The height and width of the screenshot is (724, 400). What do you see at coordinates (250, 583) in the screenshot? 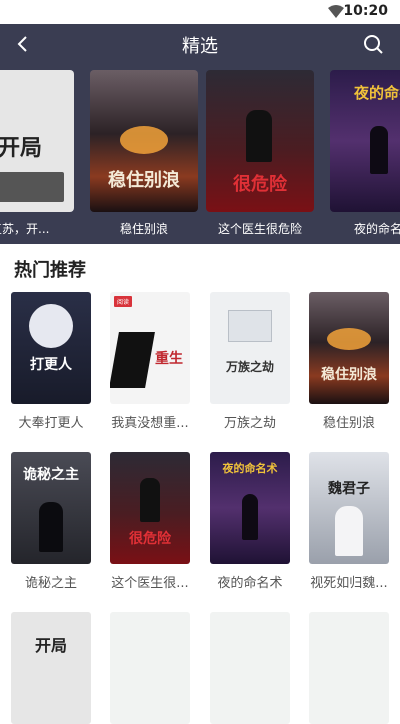
I see `book-title: 夜的命名术` at bounding box center [250, 583].